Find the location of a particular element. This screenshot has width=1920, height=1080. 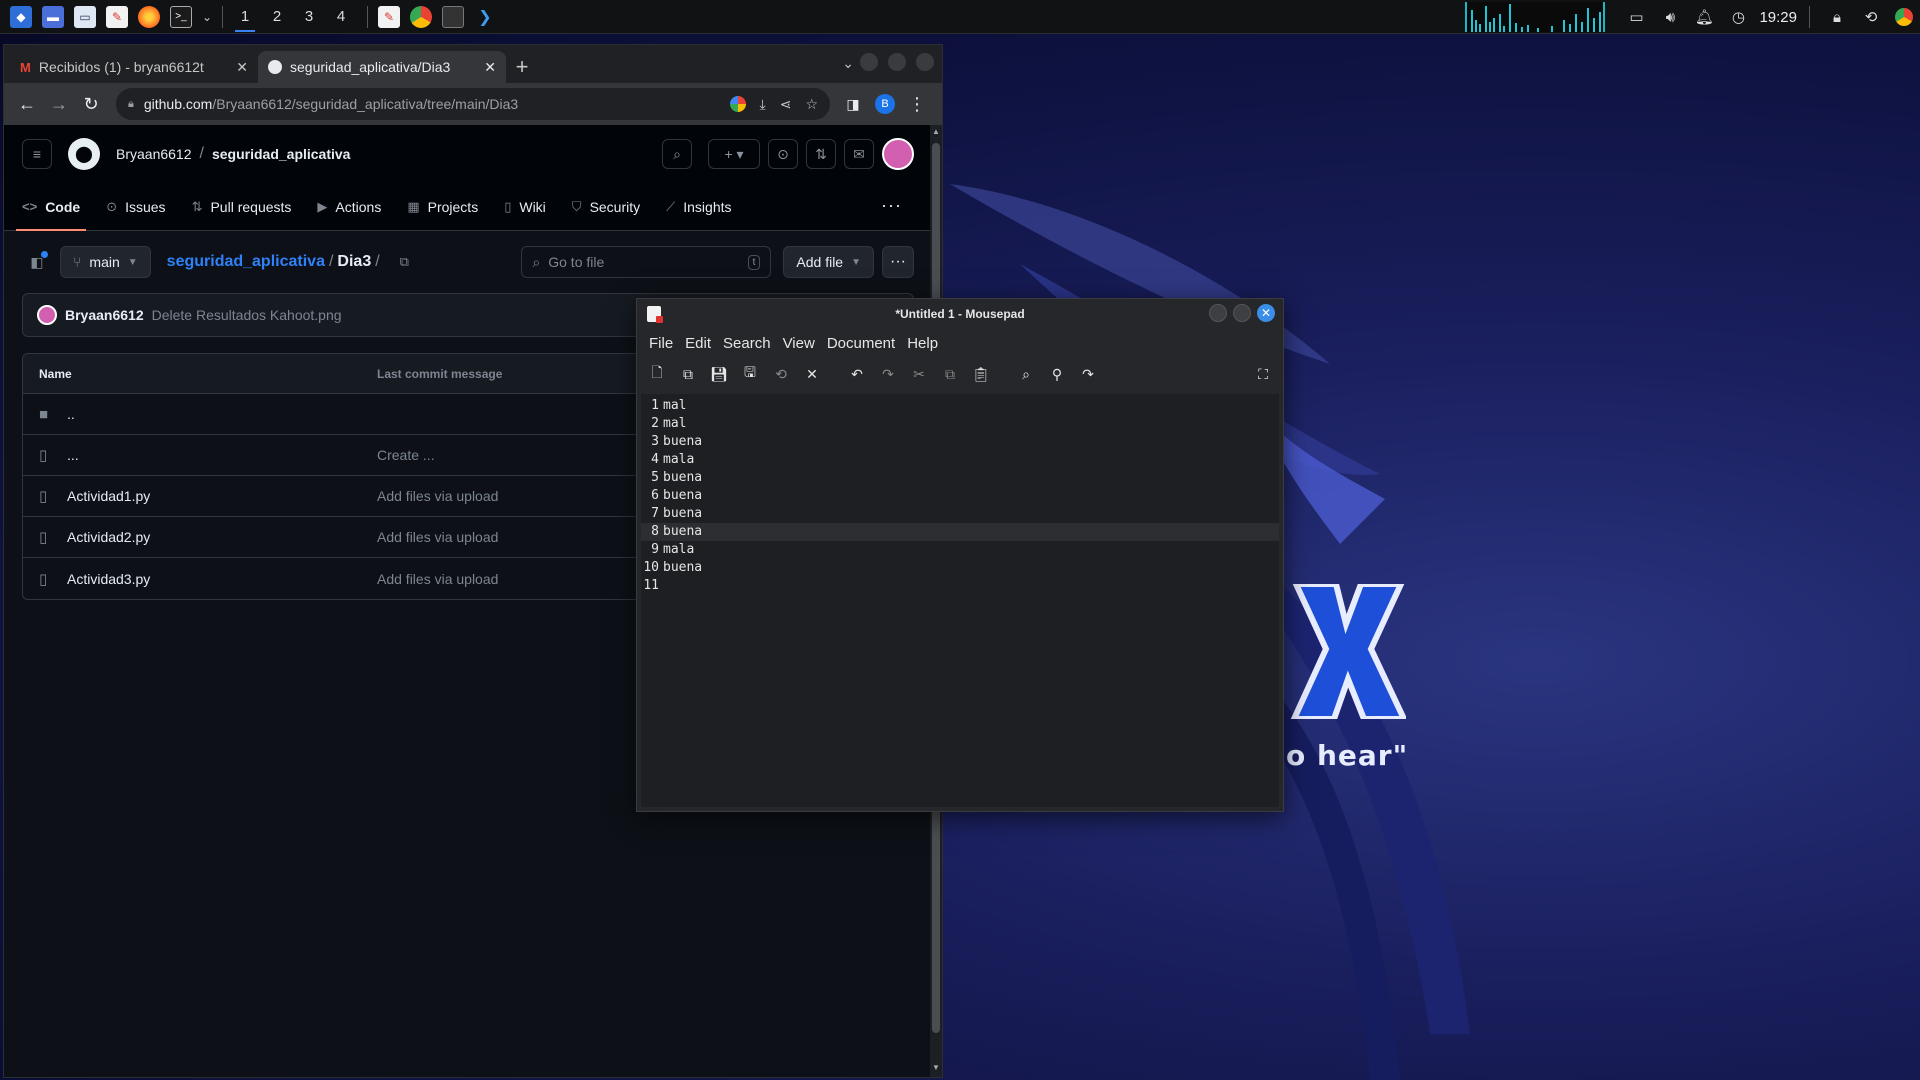

profile-button: B is located at coordinates (885, 104).